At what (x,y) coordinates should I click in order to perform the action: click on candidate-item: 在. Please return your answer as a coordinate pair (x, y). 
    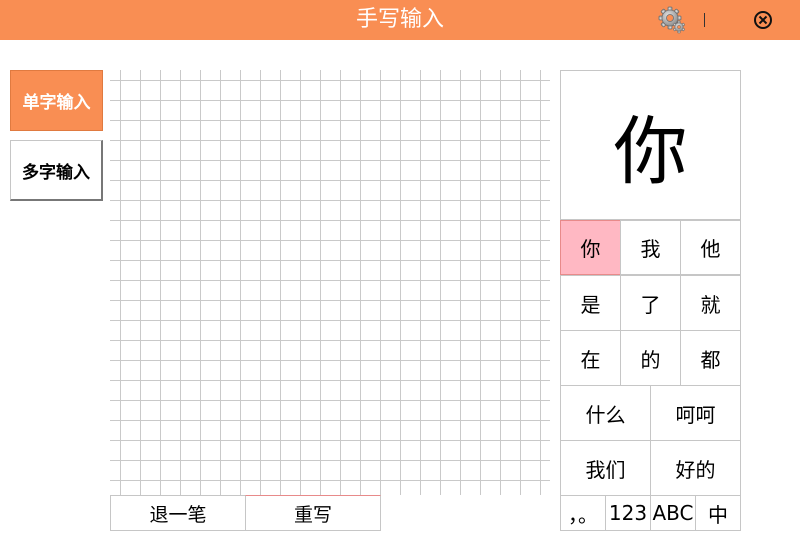
    Looking at the image, I should click on (590, 358).